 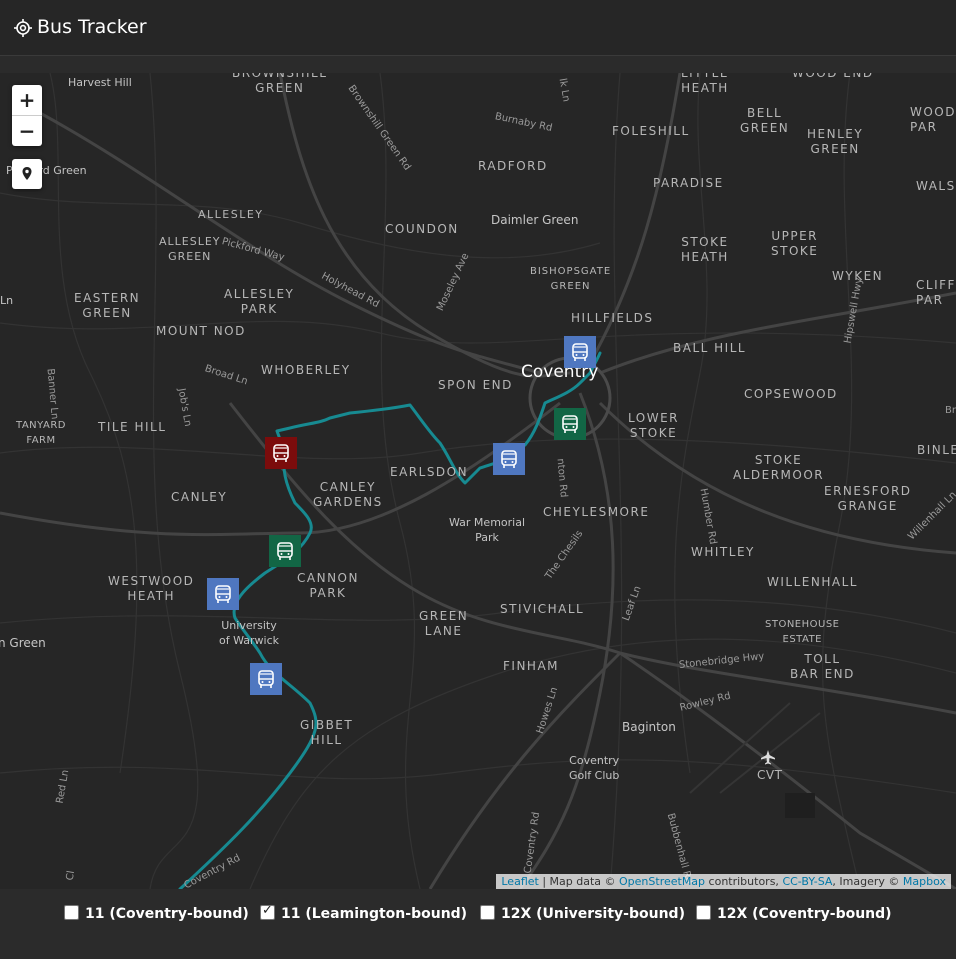 What do you see at coordinates (779, 467) in the screenshot?
I see `map-label: STOKE ALDERMOOR` at bounding box center [779, 467].